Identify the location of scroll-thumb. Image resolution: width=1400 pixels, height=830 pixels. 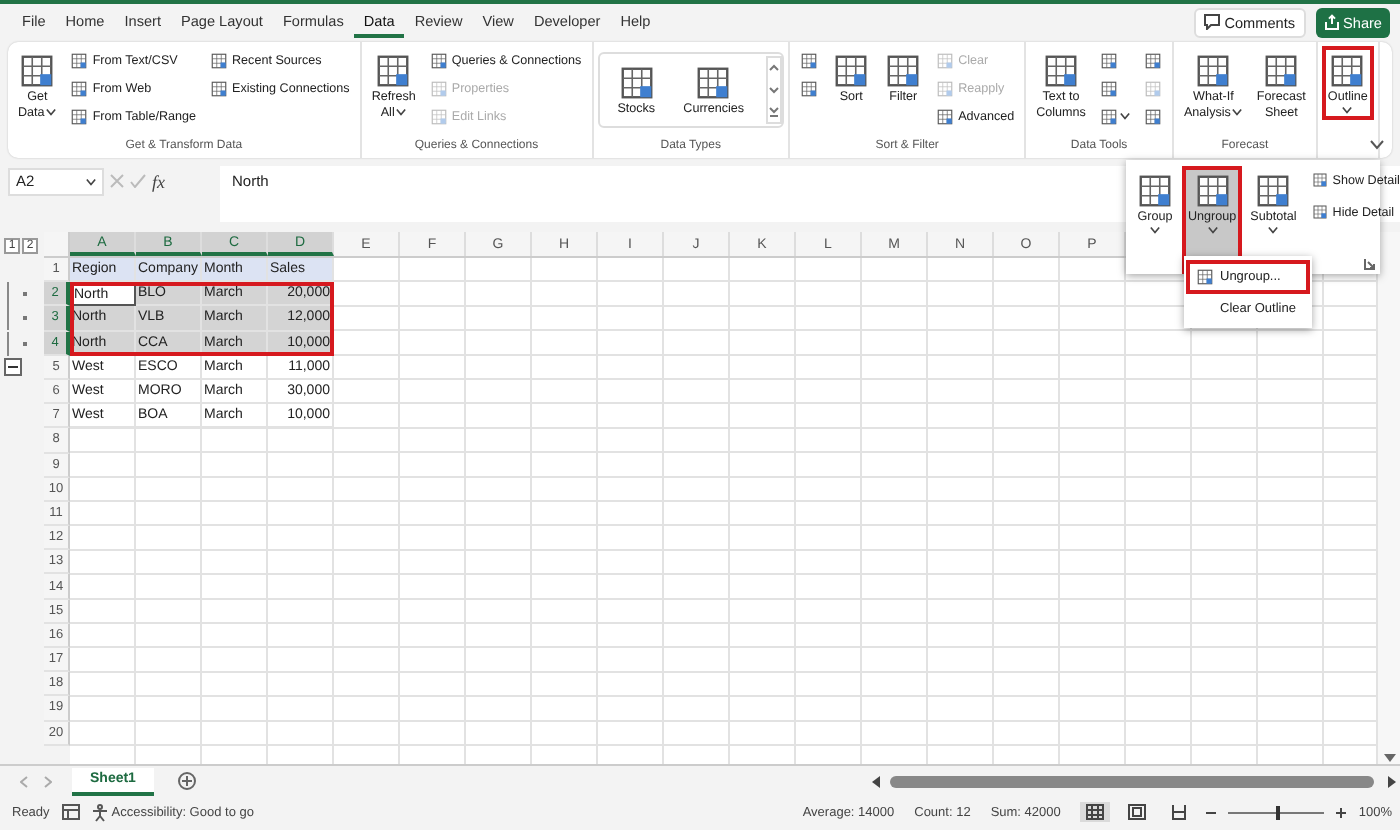
(1132, 781).